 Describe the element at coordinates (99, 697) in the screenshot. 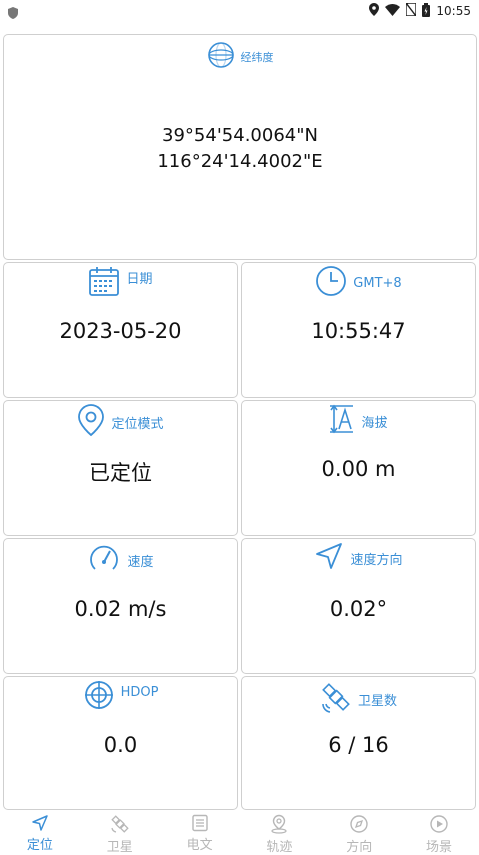

I see `crosshair-icon` at that location.